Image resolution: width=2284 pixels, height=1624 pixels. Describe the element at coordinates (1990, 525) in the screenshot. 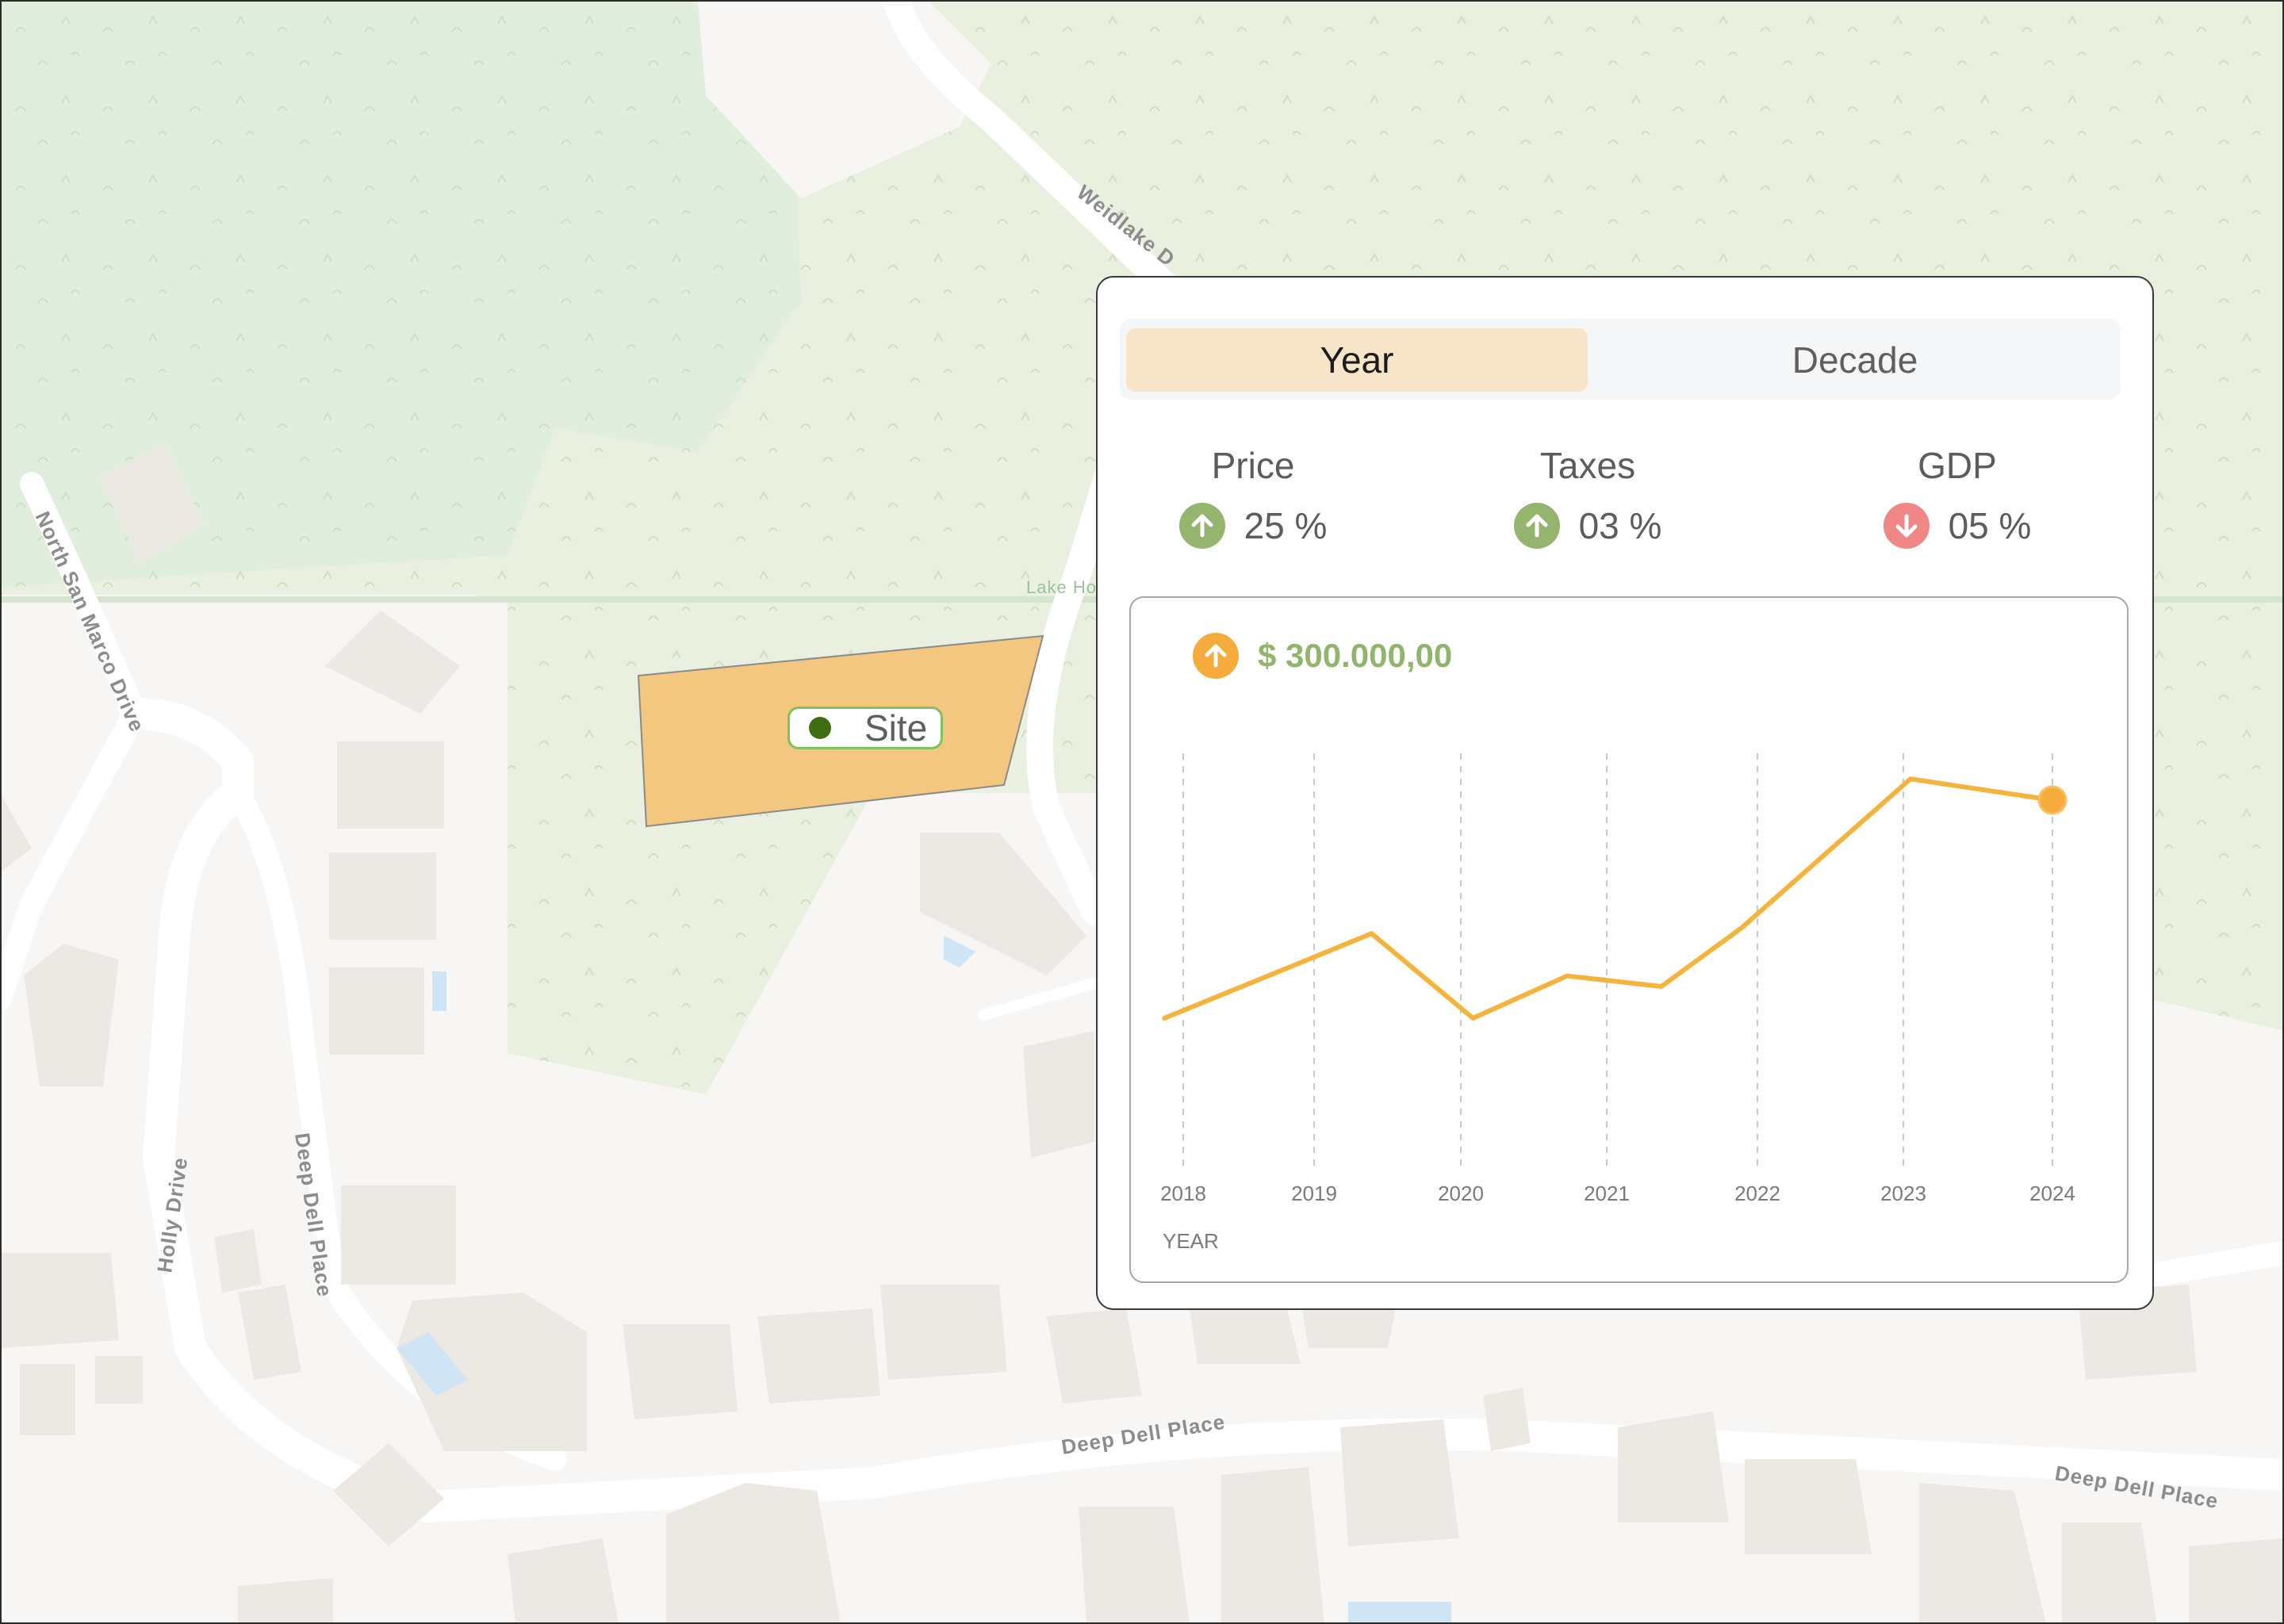

I see `stat-gdp-value: 05 %` at that location.